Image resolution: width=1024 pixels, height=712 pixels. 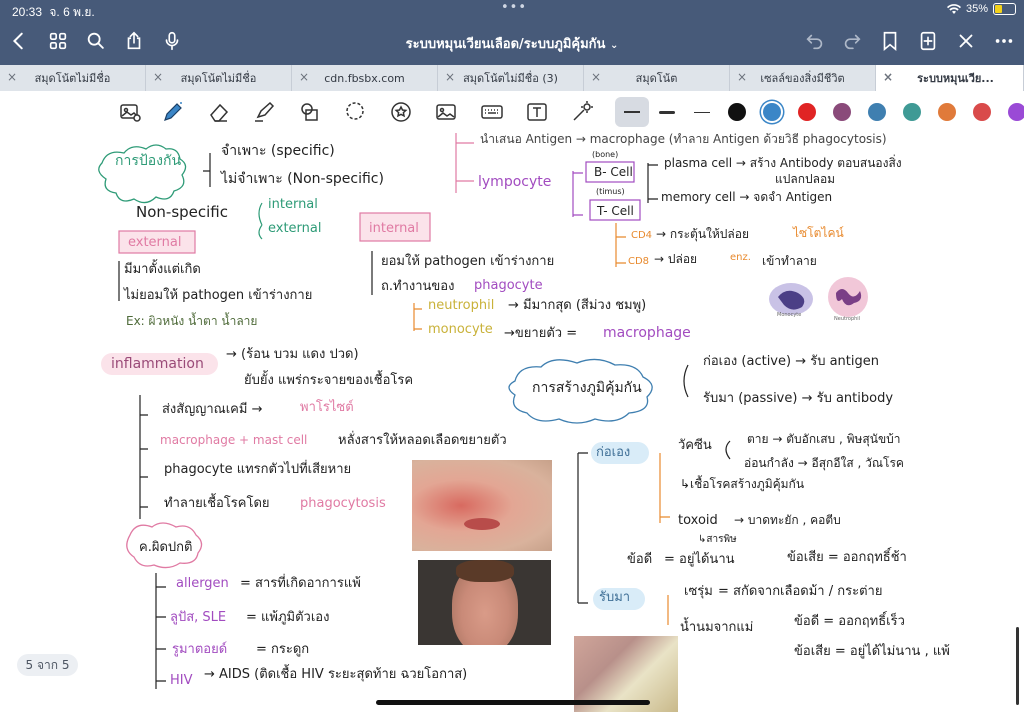 I want to click on color-swatch-black, so click(x=737, y=112).